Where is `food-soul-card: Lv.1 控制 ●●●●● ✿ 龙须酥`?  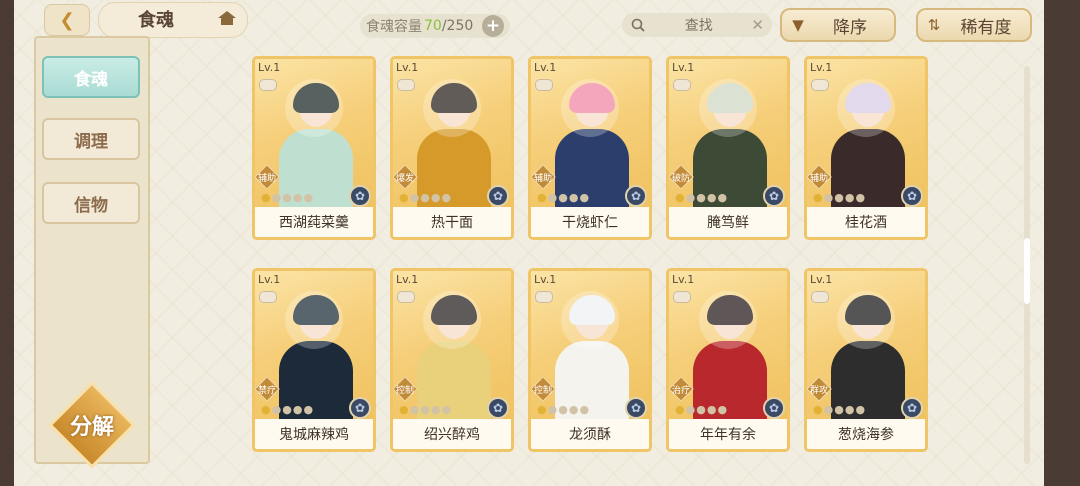
food-soul-card: Lv.1 控制 ●●●●● ✿ 龙须酥 is located at coordinates (590, 360).